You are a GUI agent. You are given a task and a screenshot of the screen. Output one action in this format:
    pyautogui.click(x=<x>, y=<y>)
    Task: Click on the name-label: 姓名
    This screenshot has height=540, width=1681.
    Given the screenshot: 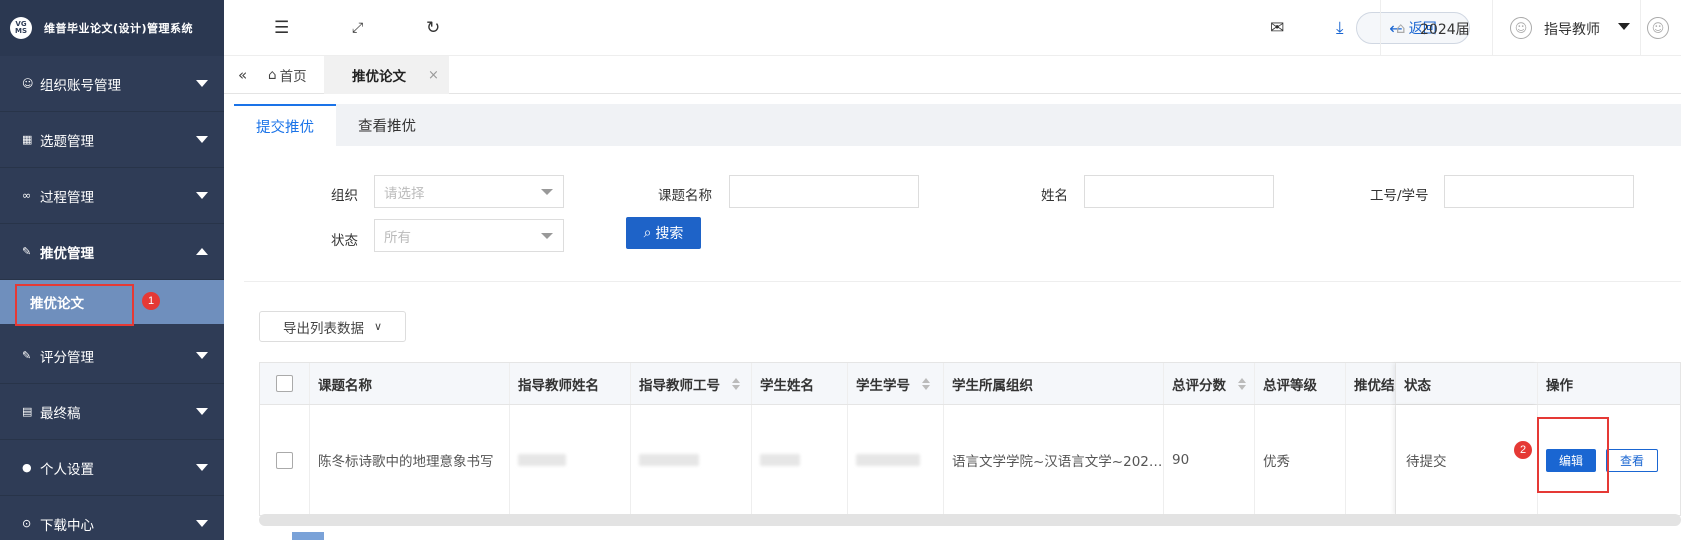 What is the action you would take?
    pyautogui.click(x=1054, y=196)
    